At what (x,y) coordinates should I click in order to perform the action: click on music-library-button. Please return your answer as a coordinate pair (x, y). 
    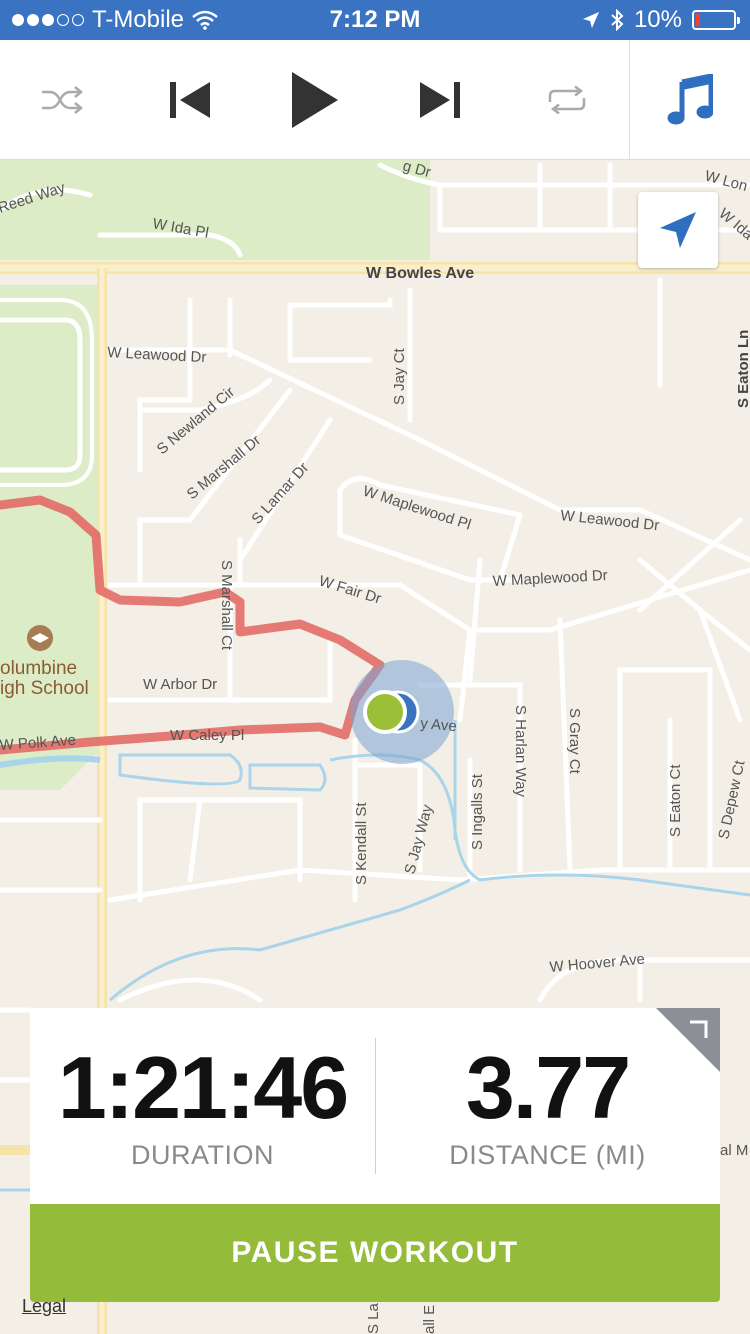
    Looking at the image, I should click on (689, 100).